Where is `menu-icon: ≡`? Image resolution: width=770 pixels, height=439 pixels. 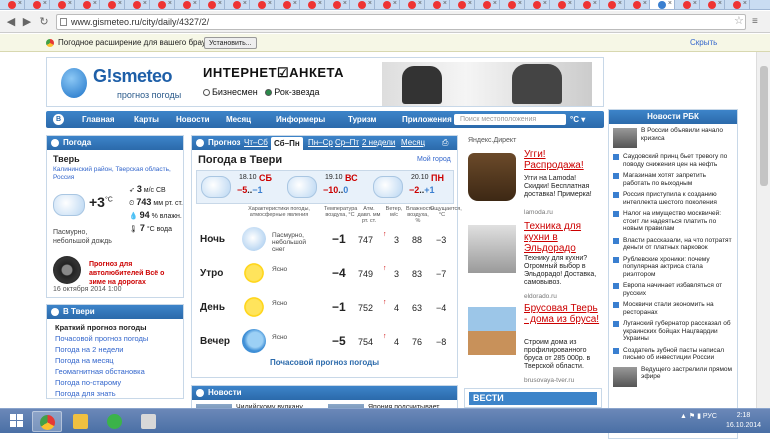 menu-icon: ≡ is located at coordinates (755, 21).